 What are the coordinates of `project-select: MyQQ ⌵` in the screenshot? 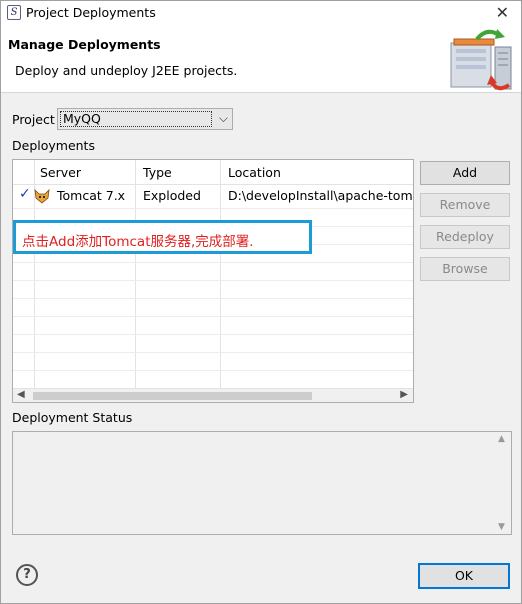 It's located at (145, 119).